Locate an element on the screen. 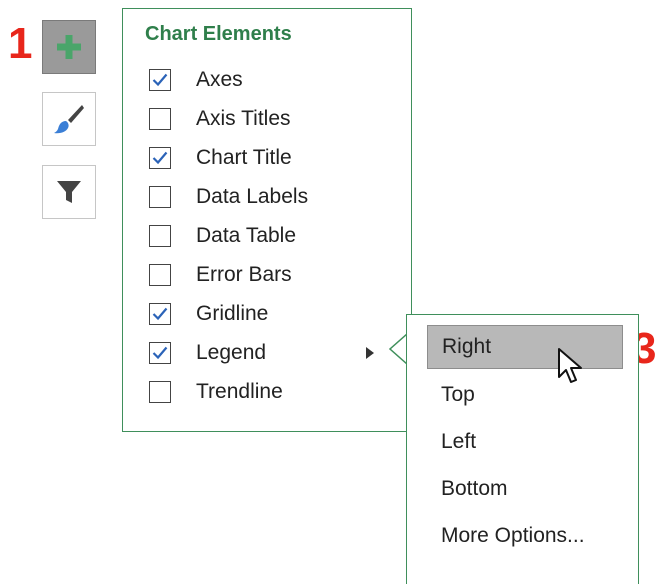 This screenshot has height=584, width=666. error-bars-checkbox is located at coordinates (160, 275).